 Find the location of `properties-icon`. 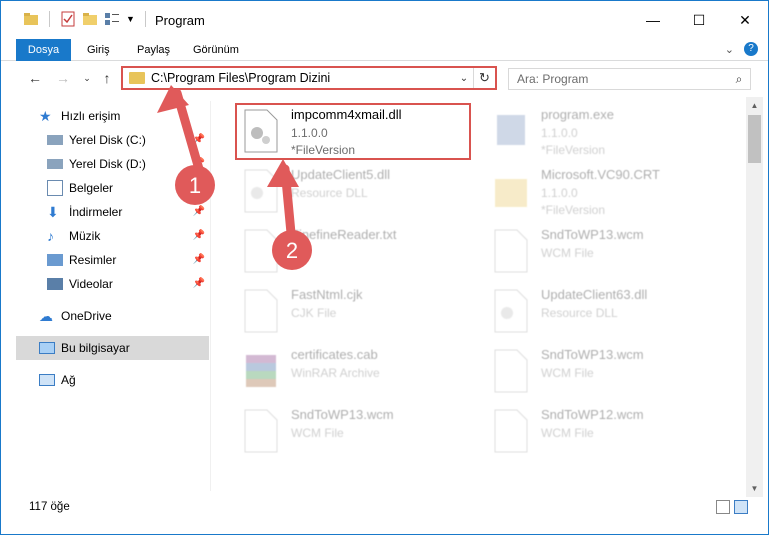

properties-icon is located at coordinates (68, 19).